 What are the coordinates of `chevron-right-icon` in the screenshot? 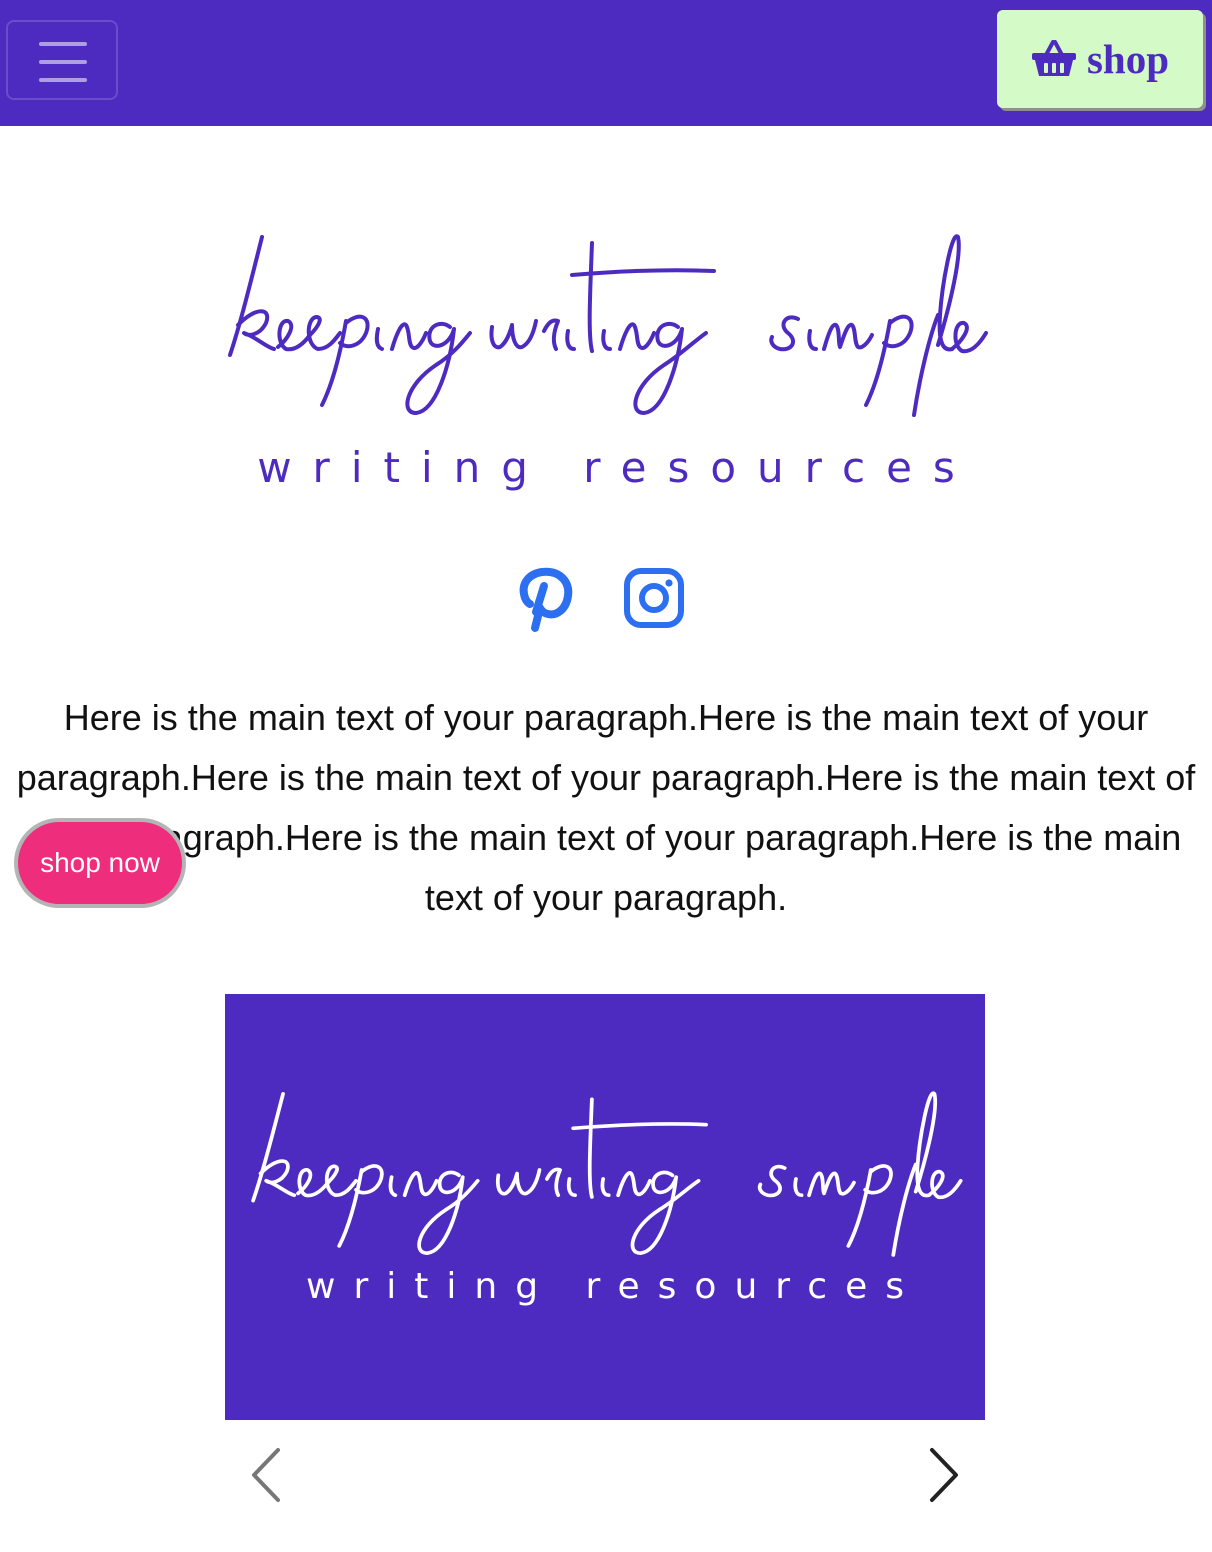 It's located at (945, 1475).